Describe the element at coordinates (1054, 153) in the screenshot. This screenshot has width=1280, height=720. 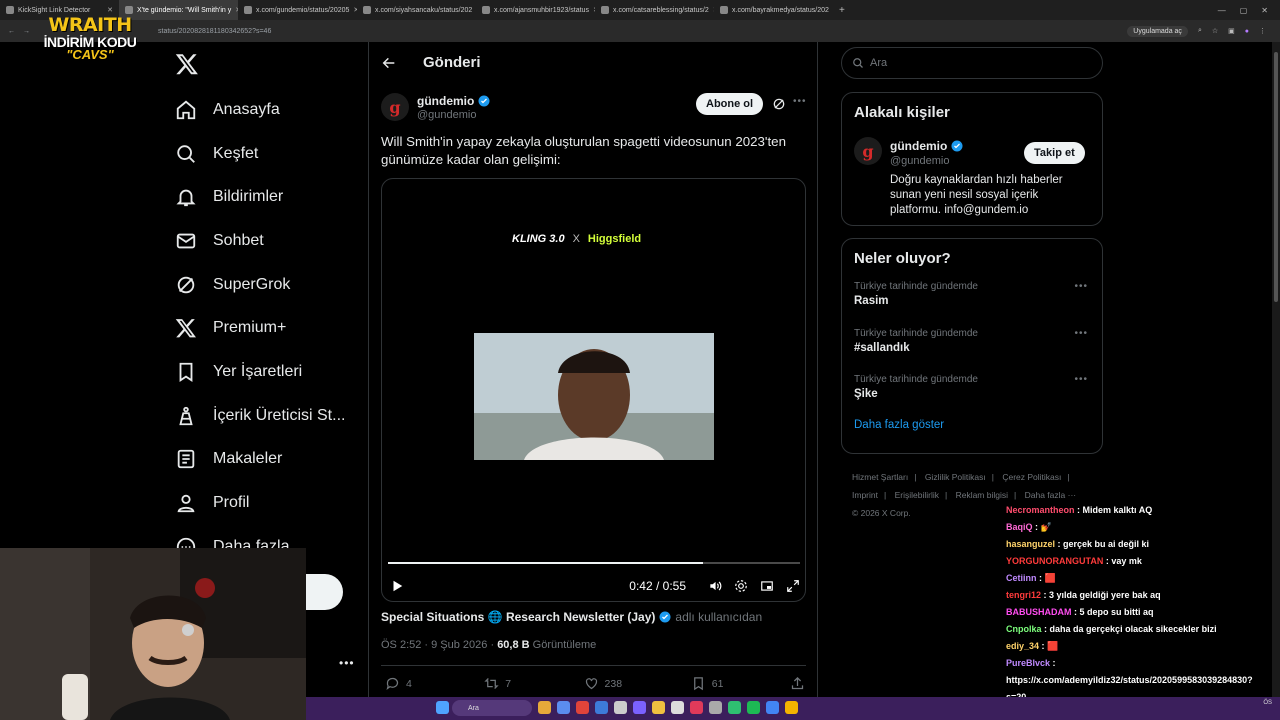
I see `follow-button: Takip et` at that location.